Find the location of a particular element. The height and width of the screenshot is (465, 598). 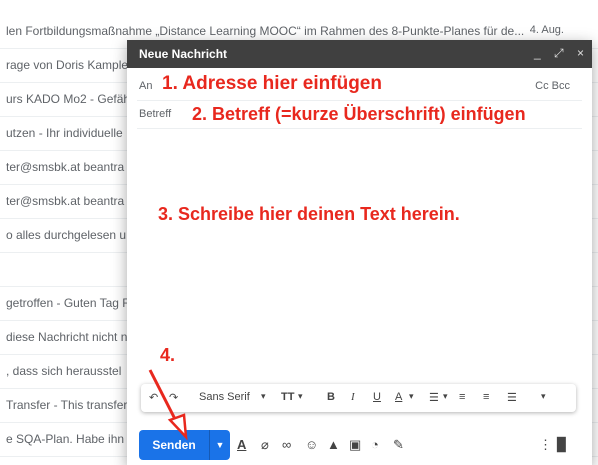

font-select: Sans Serif is located at coordinates (224, 397).